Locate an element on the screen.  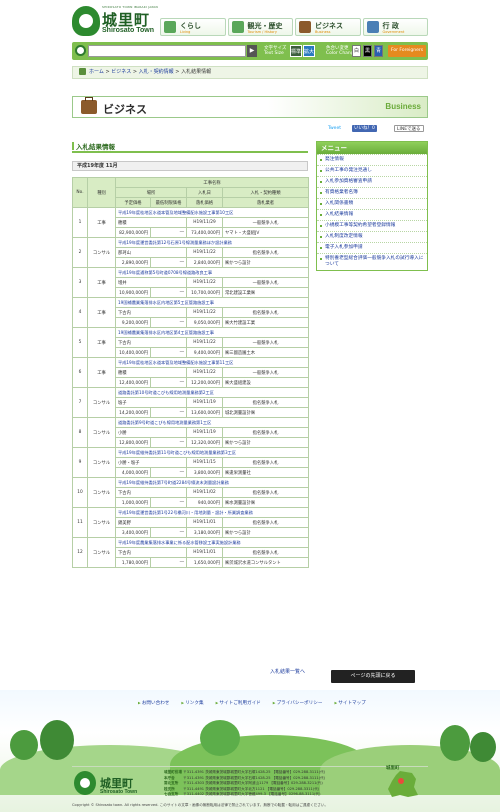
color-white-button: 白 is located at coordinates (356, 51).